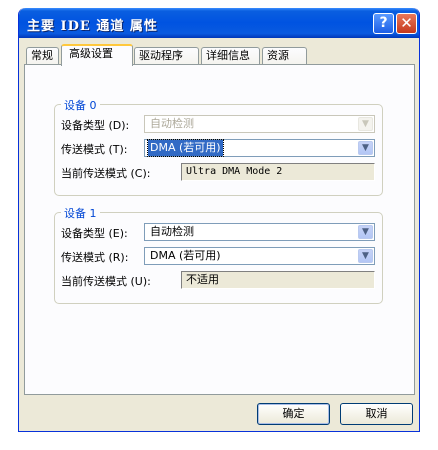  Describe the element at coordinates (293, 414) in the screenshot. I see `ok-button: 确定` at that location.